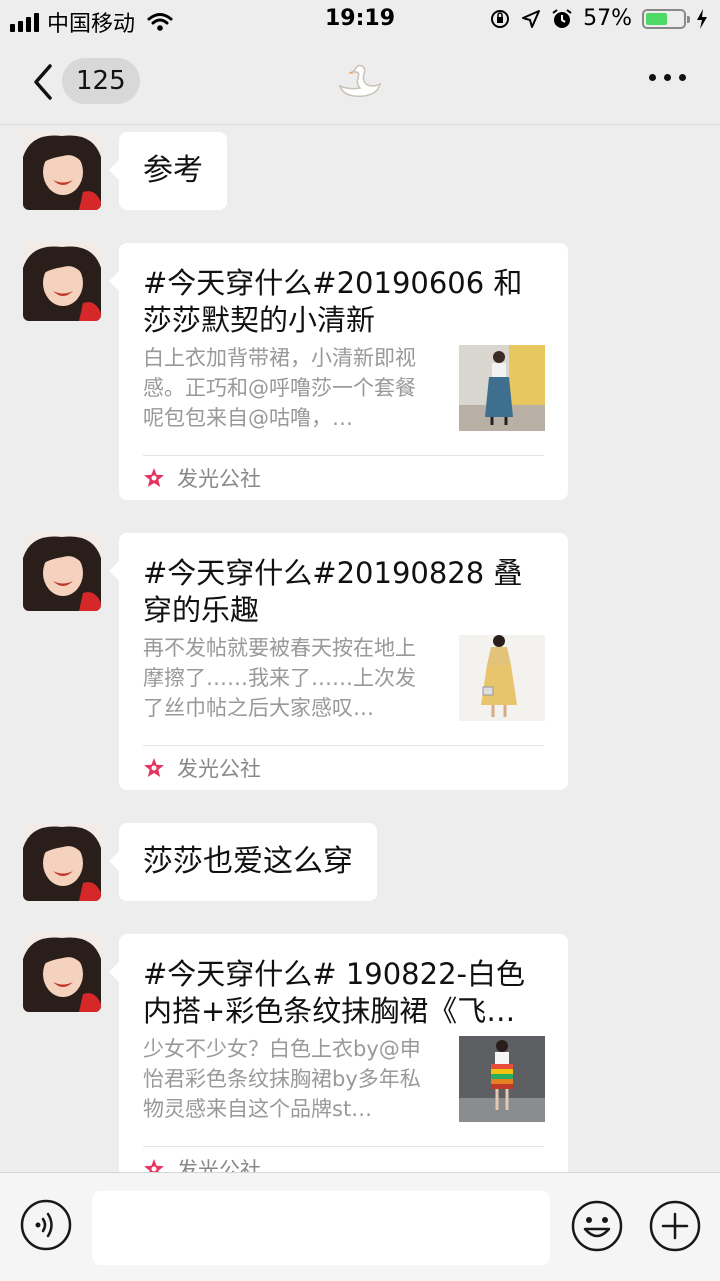 Image resolution: width=720 pixels, height=1281 pixels. What do you see at coordinates (500, 18) in the screenshot?
I see `orientation-lock-icon` at bounding box center [500, 18].